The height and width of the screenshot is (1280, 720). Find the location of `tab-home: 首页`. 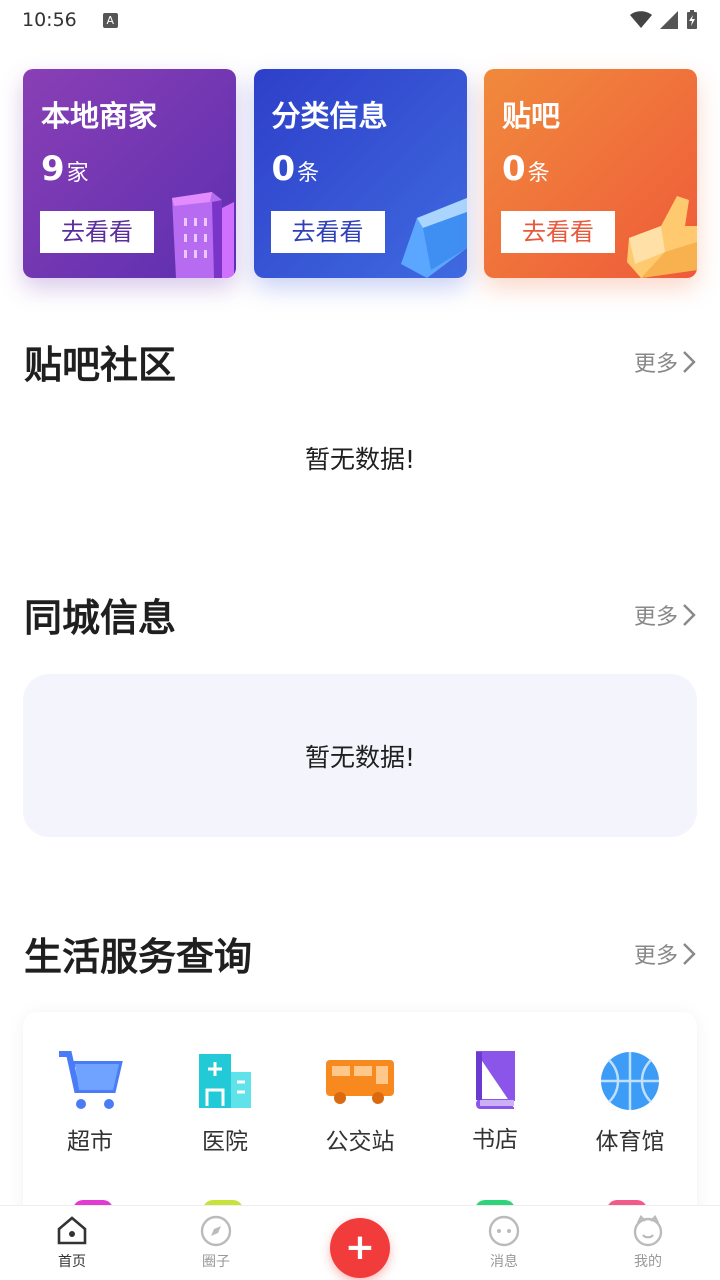

tab-home: 首页 is located at coordinates (72, 1243).